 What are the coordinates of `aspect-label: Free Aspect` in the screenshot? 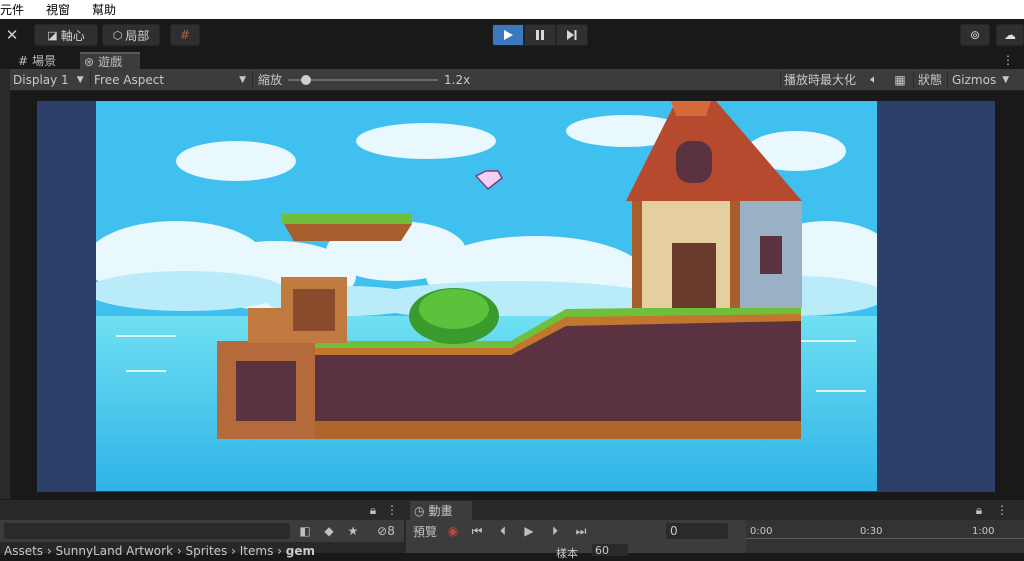 It's located at (129, 79).